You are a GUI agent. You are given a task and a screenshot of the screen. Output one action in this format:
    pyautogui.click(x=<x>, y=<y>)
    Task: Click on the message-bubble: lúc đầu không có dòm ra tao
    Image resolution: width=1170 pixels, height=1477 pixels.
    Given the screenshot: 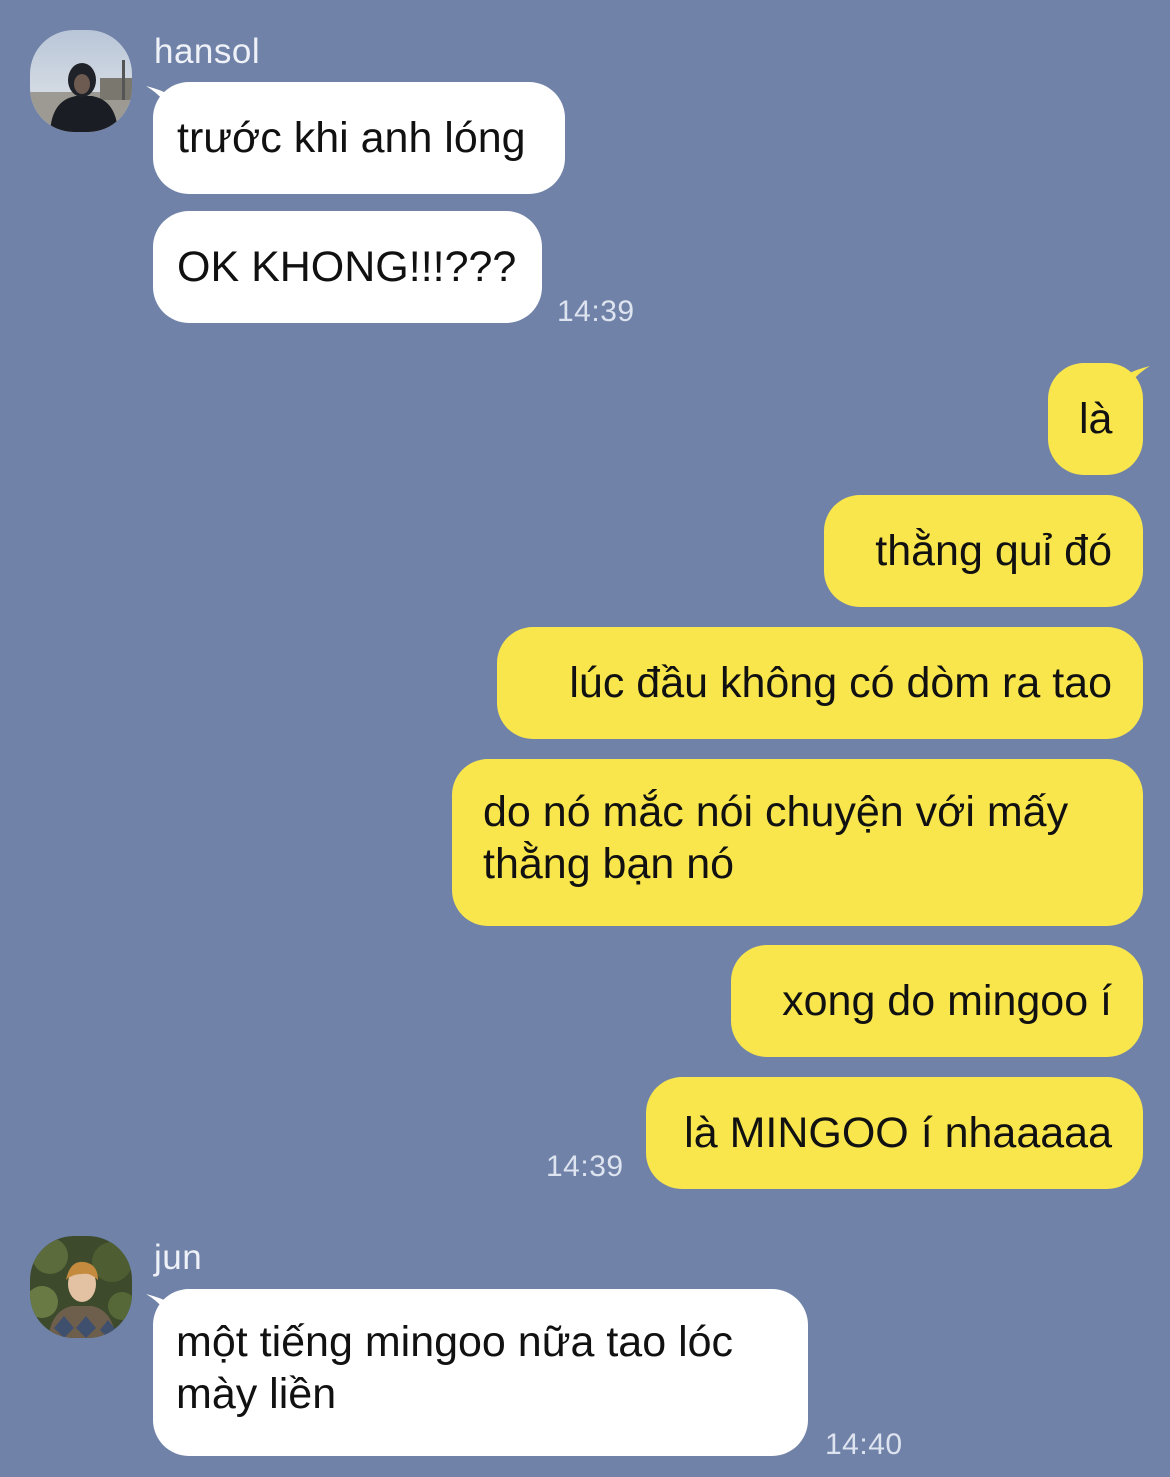 What is the action you would take?
    pyautogui.click(x=820, y=683)
    